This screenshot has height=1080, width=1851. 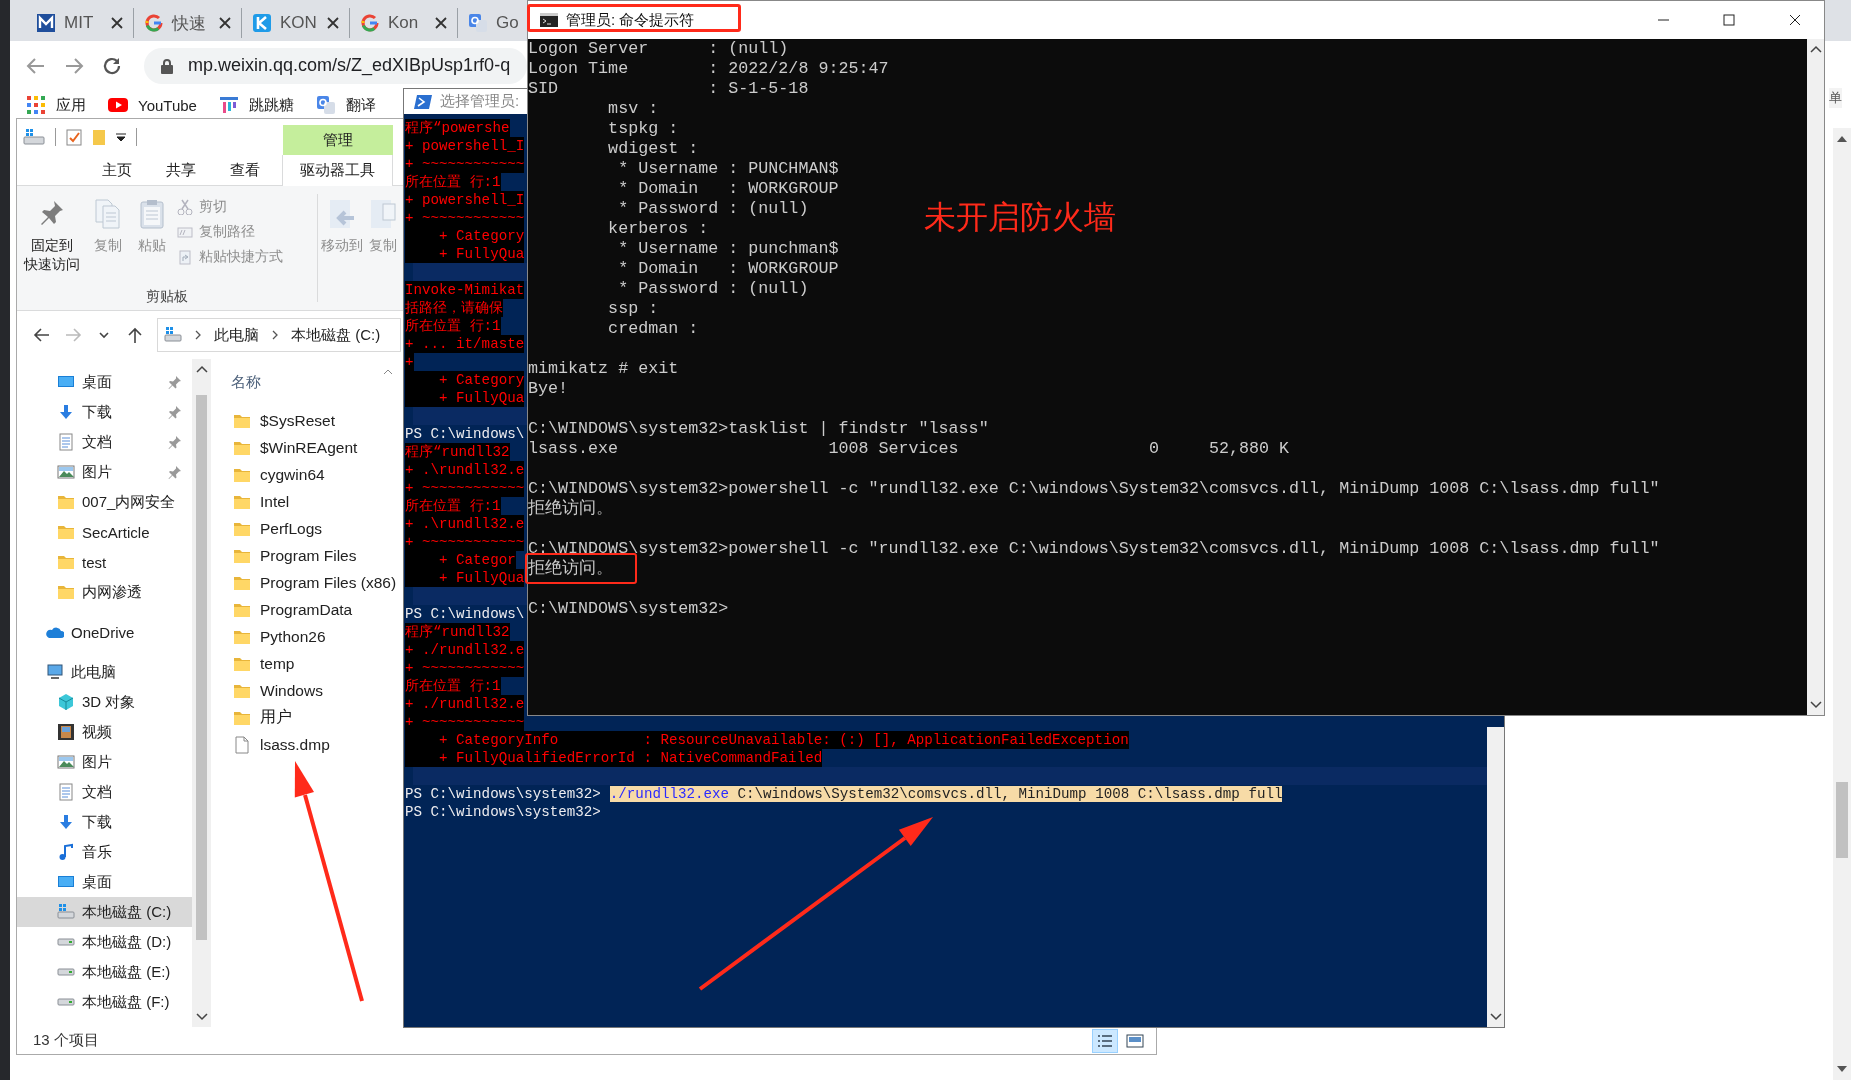 I want to click on nav-item: 本地磁盘 (F:), so click(x=104, y=1002).